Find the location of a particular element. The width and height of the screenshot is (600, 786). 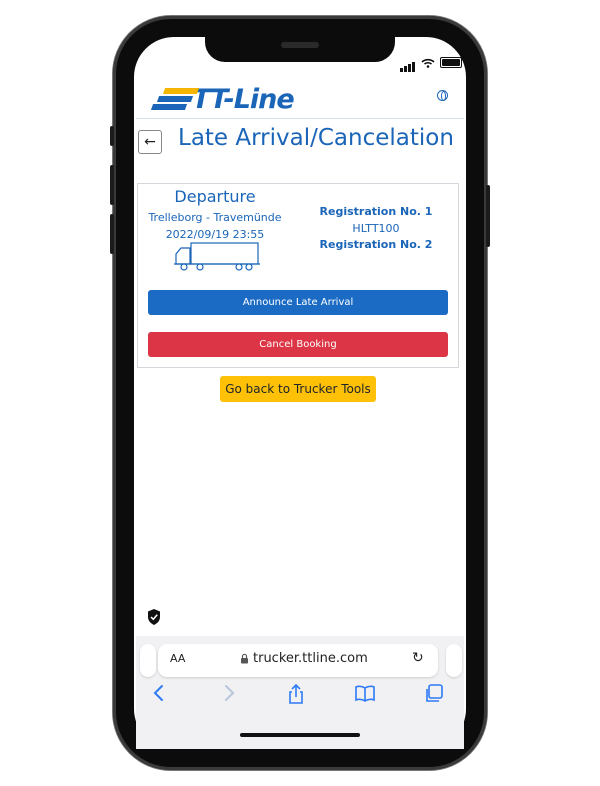

next-tab-peek is located at coordinates (454, 660).